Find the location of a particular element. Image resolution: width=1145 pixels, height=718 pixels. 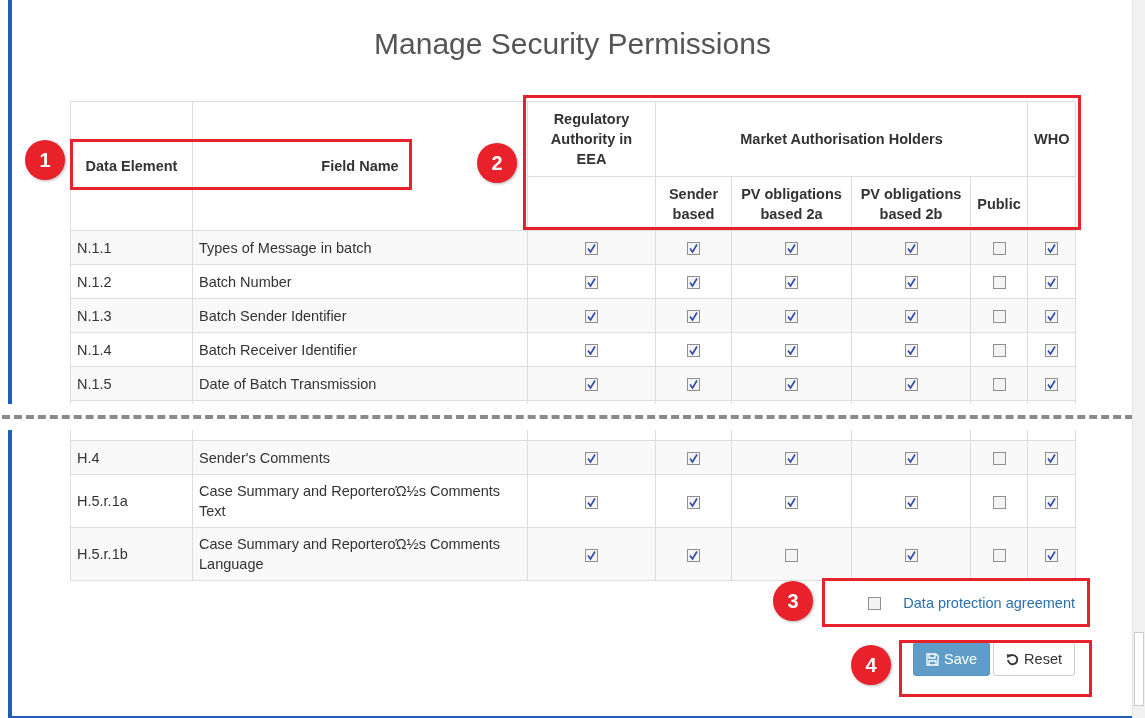

callout-number: 1 is located at coordinates (45, 160).